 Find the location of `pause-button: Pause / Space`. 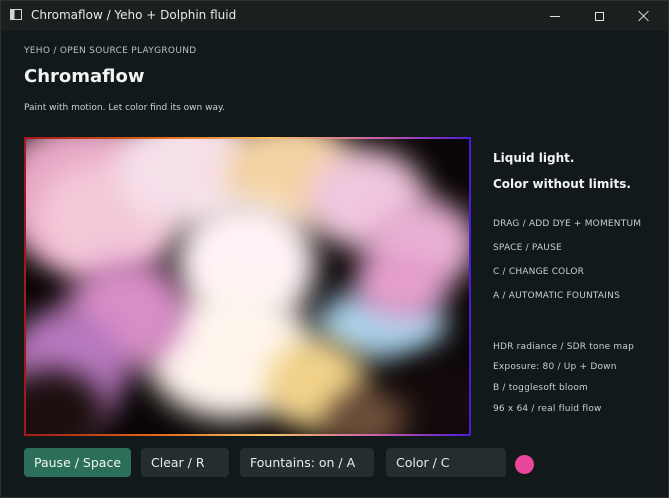

pause-button: Pause / Space is located at coordinates (77, 462).